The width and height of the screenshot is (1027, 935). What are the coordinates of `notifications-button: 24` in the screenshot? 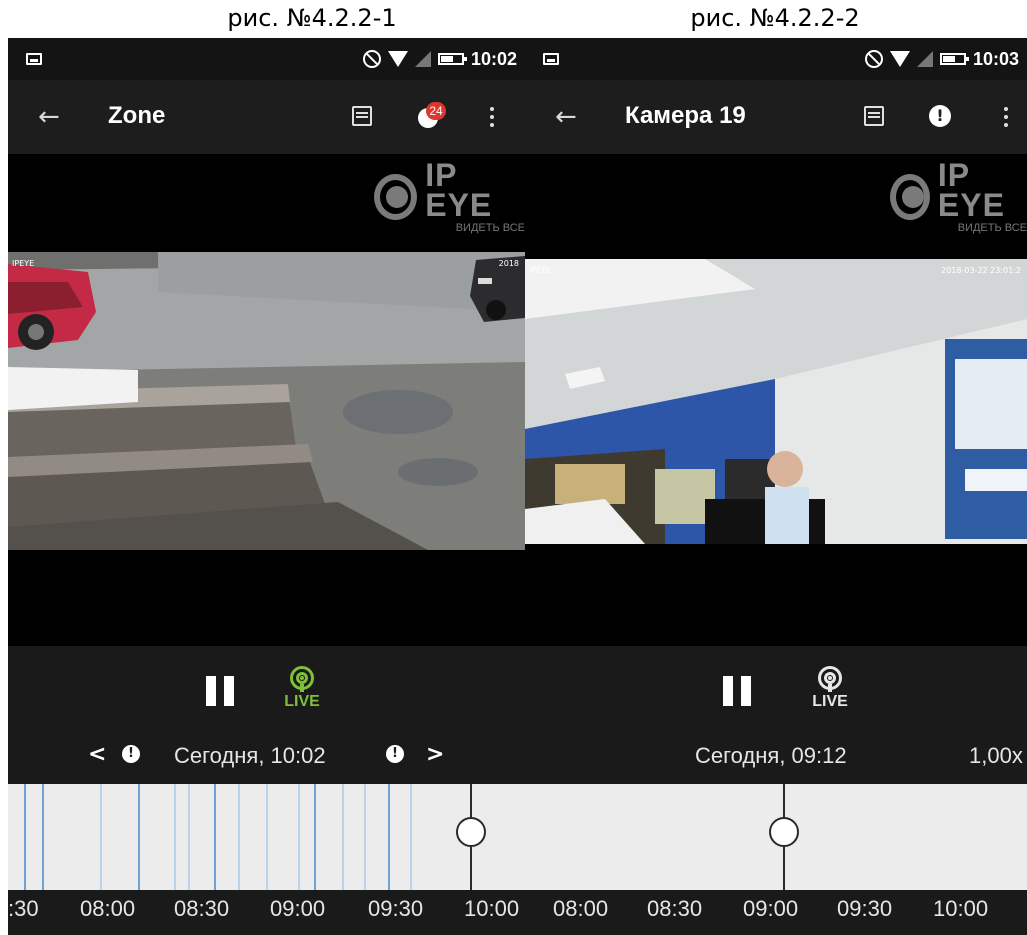 It's located at (432, 116).